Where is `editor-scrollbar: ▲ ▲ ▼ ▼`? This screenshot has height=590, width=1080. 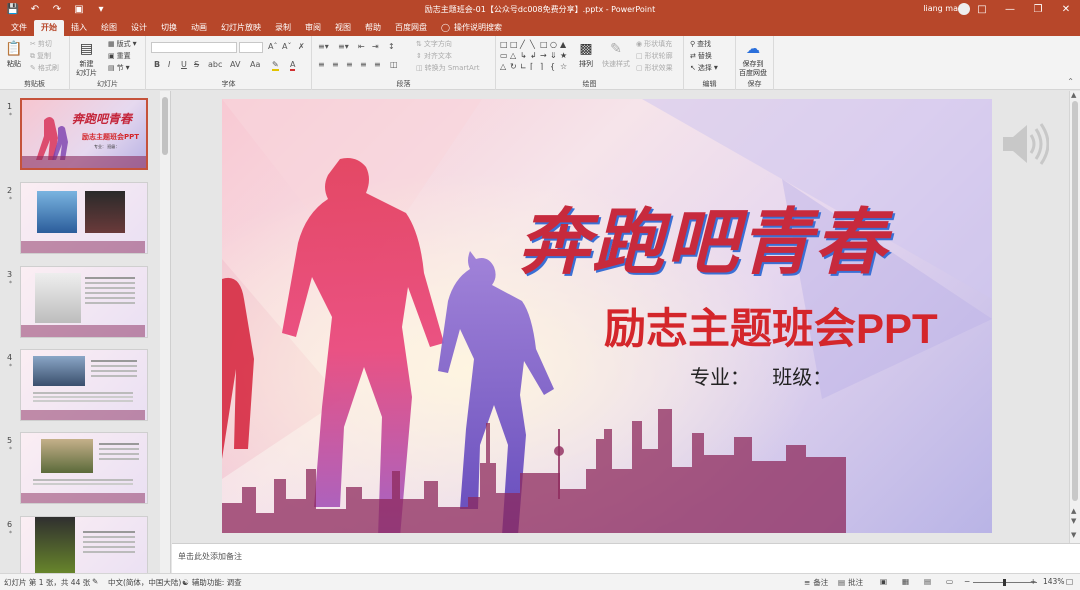
editor-scrollbar: ▲ ▲ ▼ ▼ is located at coordinates (1074, 317).